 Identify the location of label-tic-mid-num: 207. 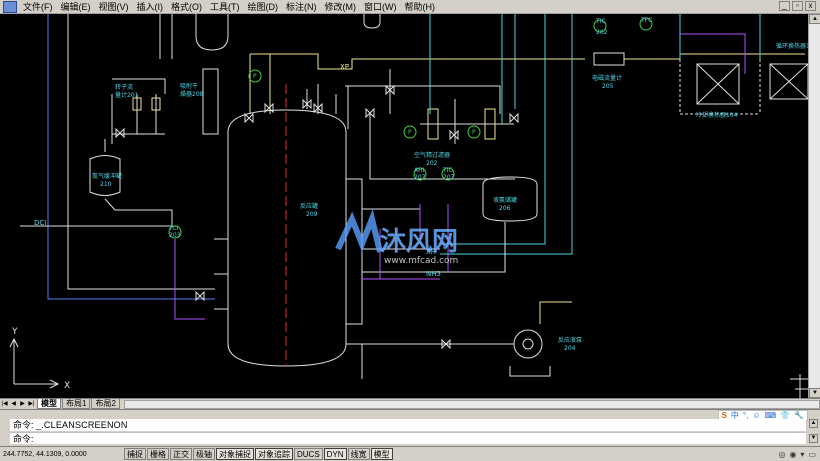
(449, 177).